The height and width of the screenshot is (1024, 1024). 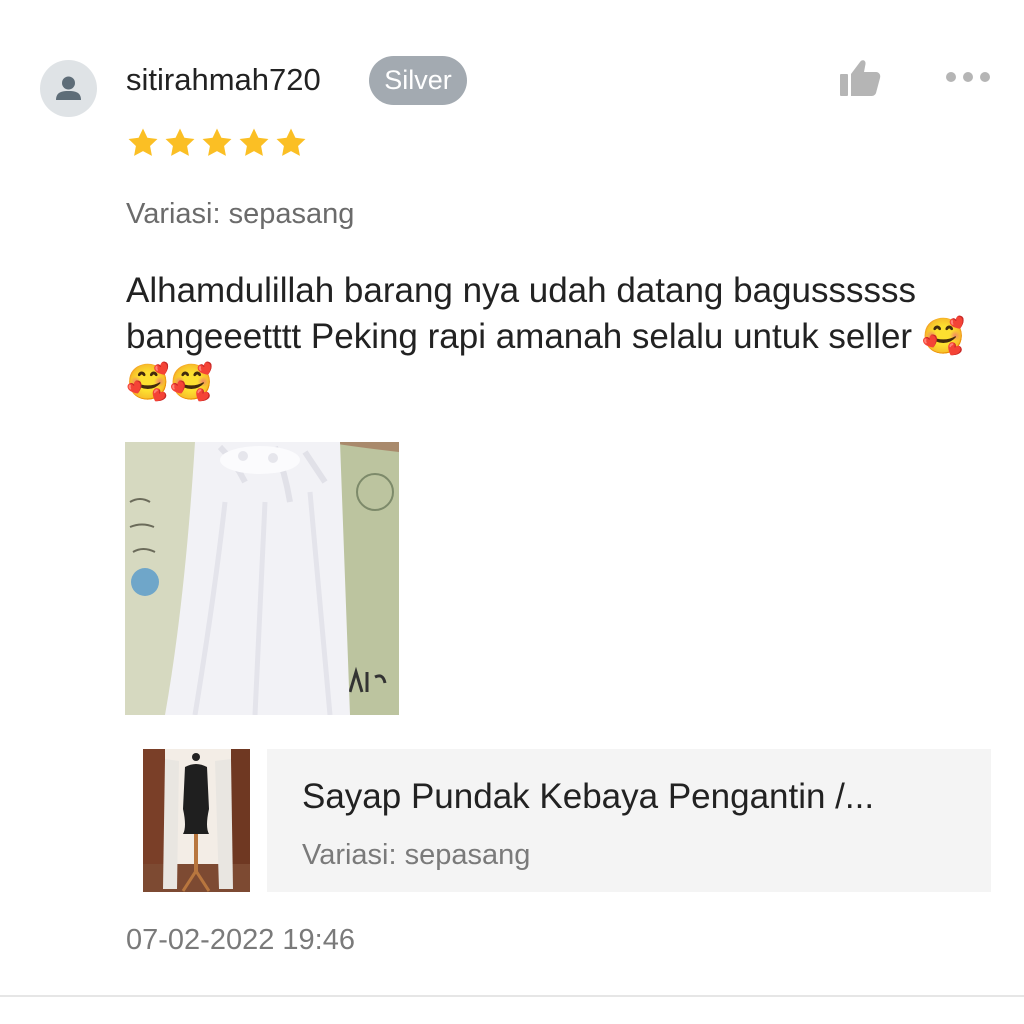 What do you see at coordinates (416, 855) in the screenshot?
I see `product-variation: Variasi: sepasang` at bounding box center [416, 855].